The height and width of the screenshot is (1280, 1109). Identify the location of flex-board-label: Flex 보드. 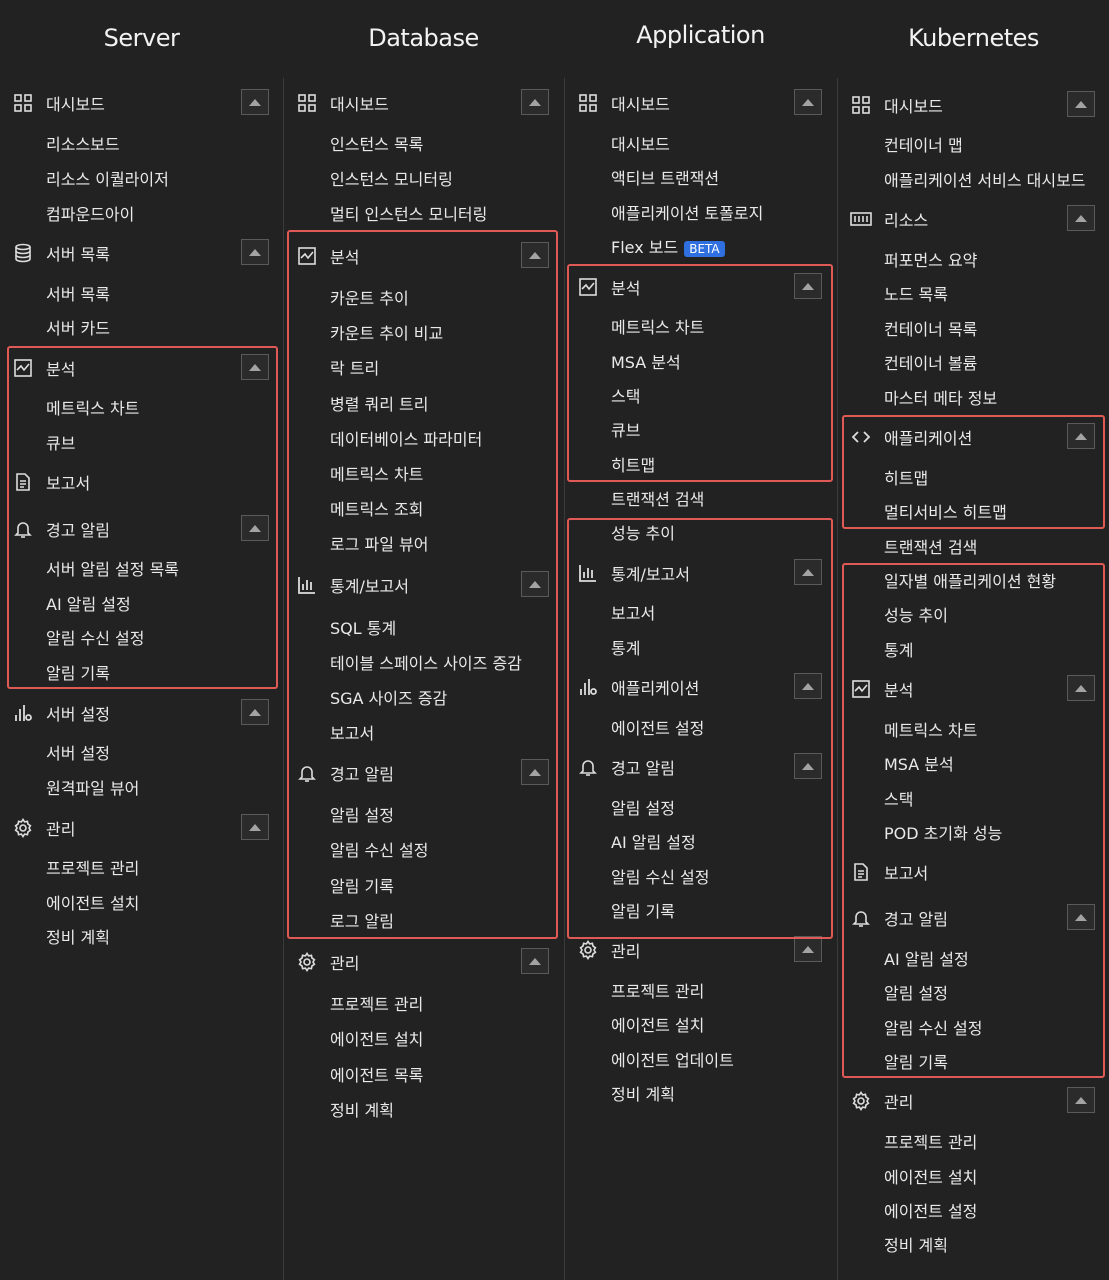
(645, 247).